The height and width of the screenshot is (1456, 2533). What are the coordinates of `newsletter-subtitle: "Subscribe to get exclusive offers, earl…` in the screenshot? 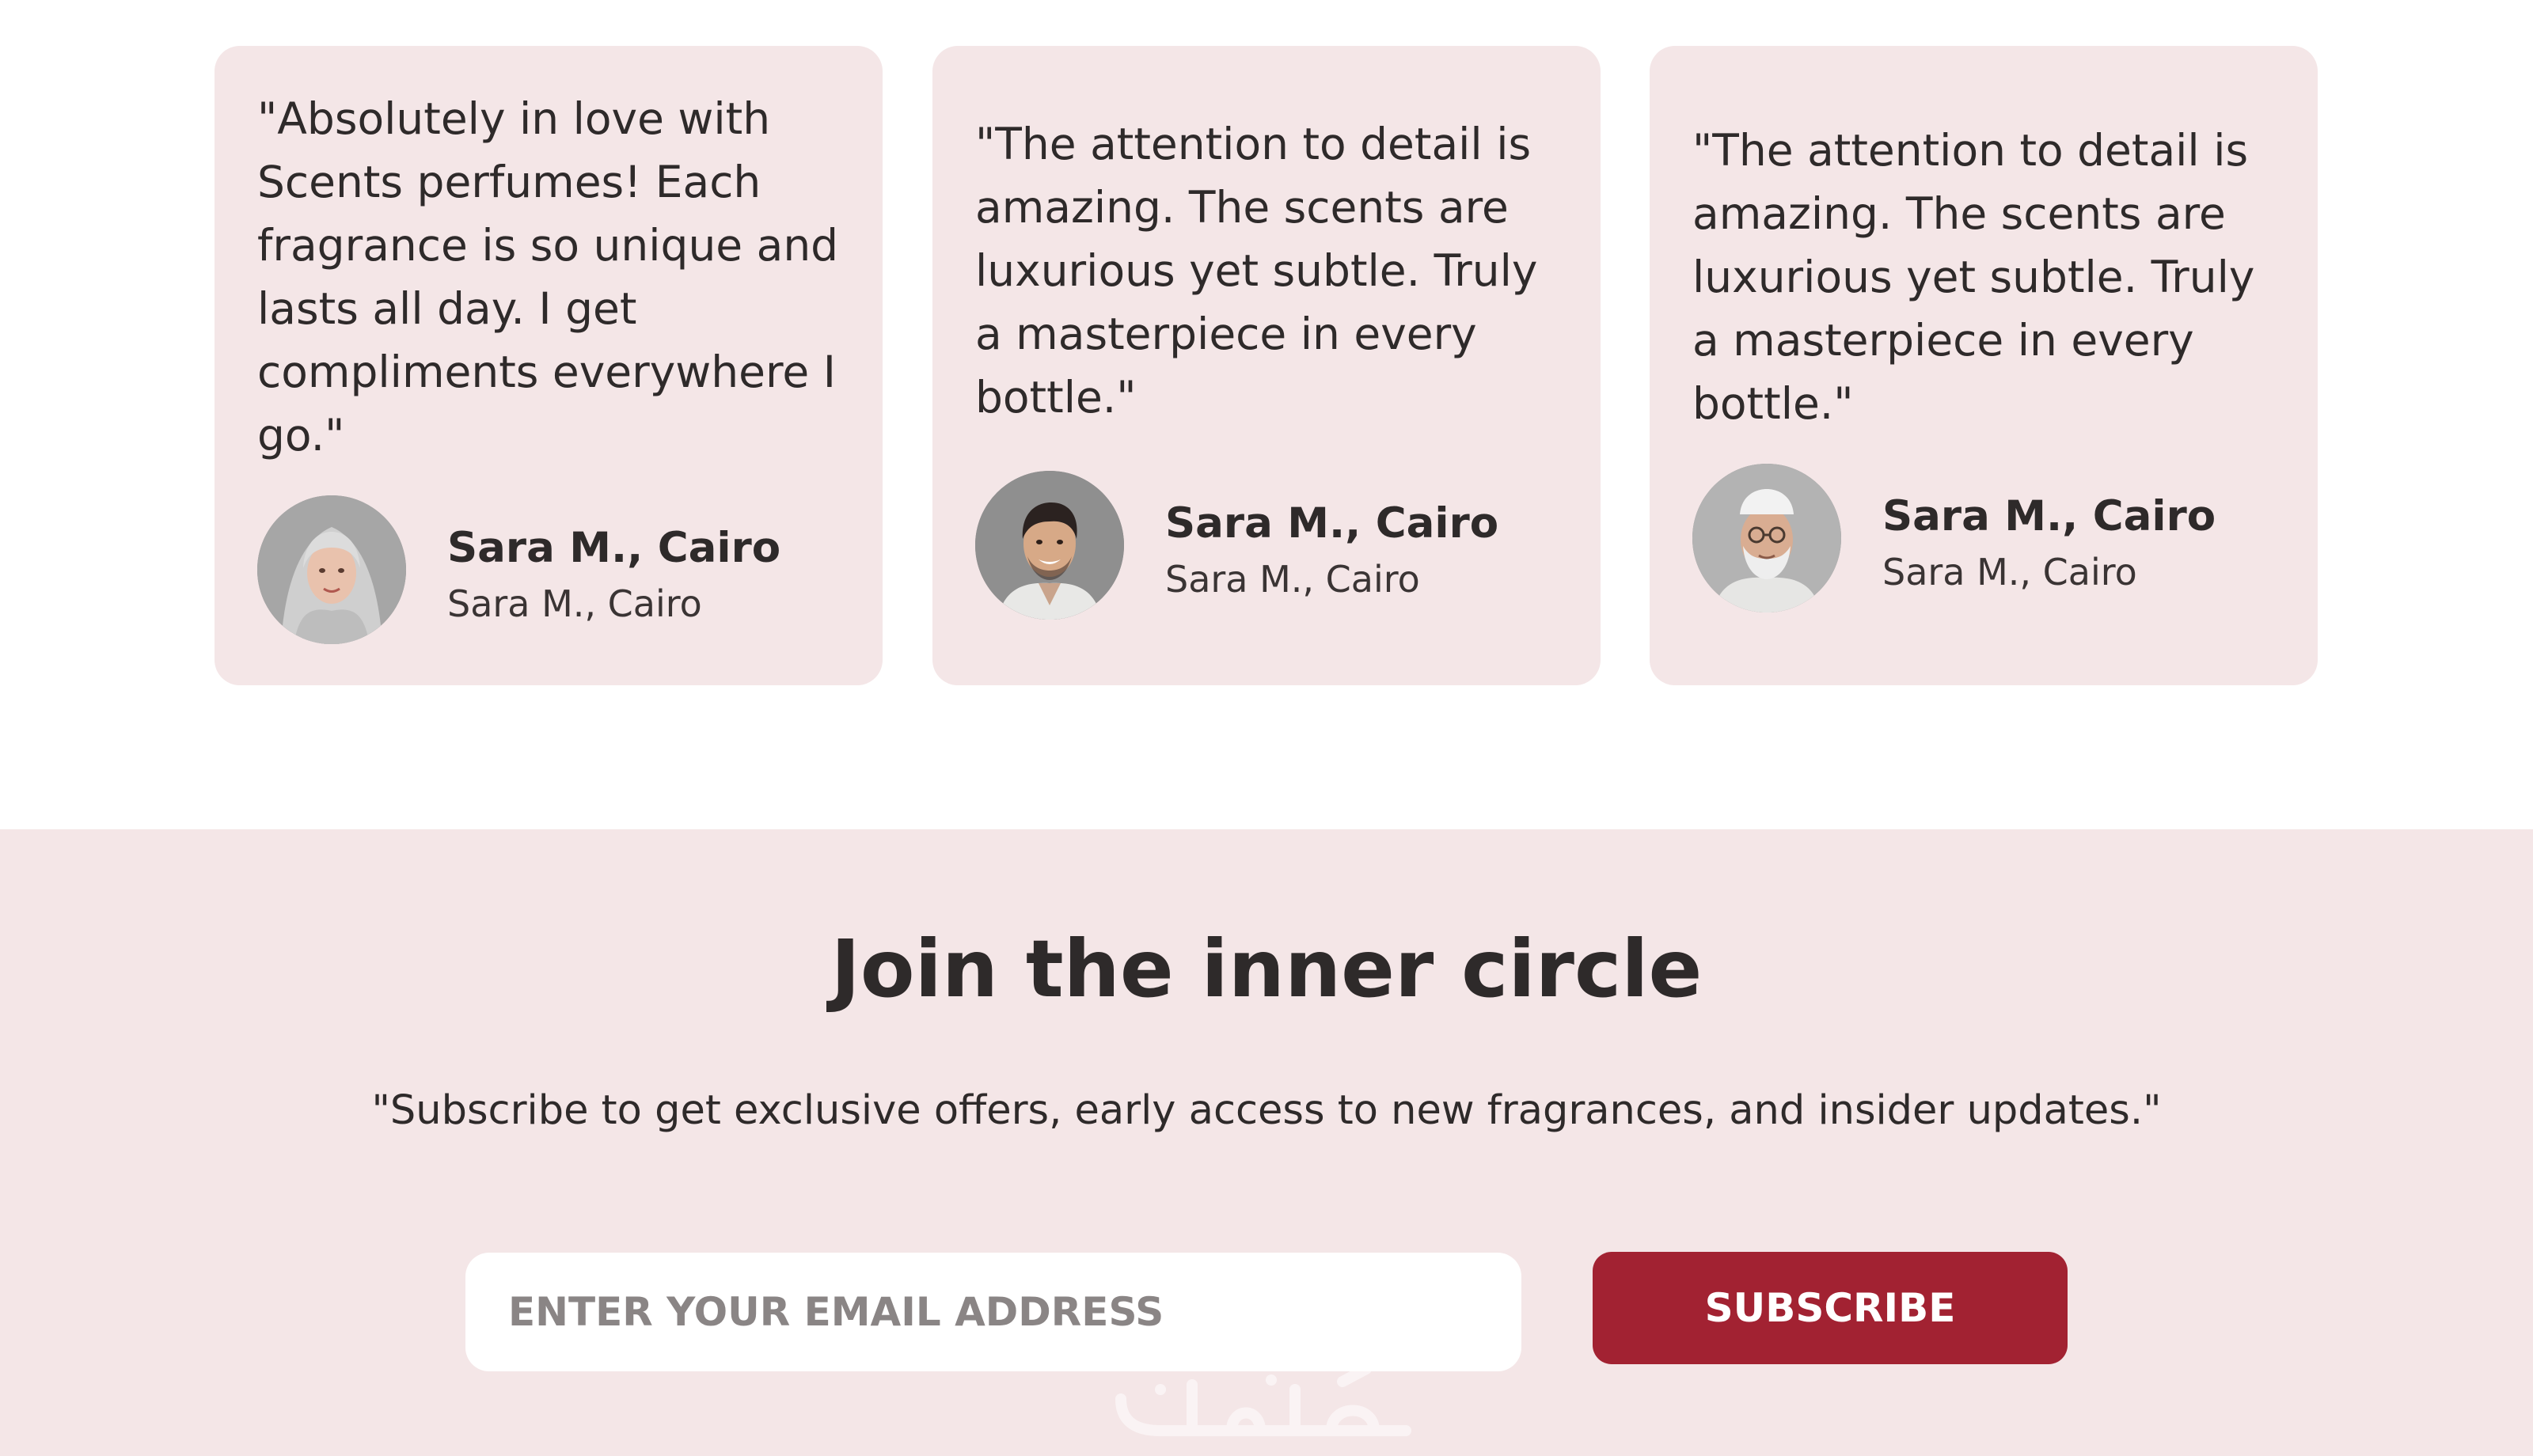 It's located at (1266, 1110).